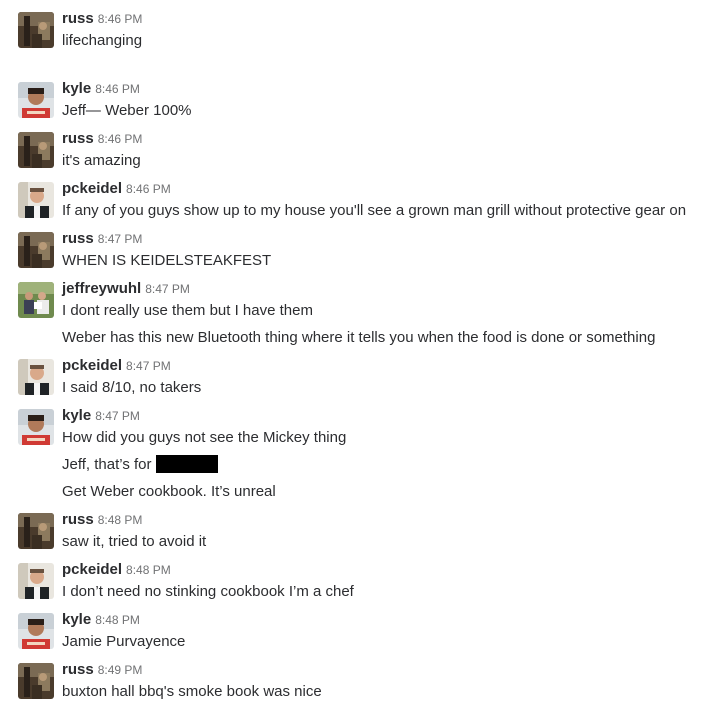  What do you see at coordinates (127, 110) in the screenshot?
I see `message-text: Jeff— Weber 100%` at bounding box center [127, 110].